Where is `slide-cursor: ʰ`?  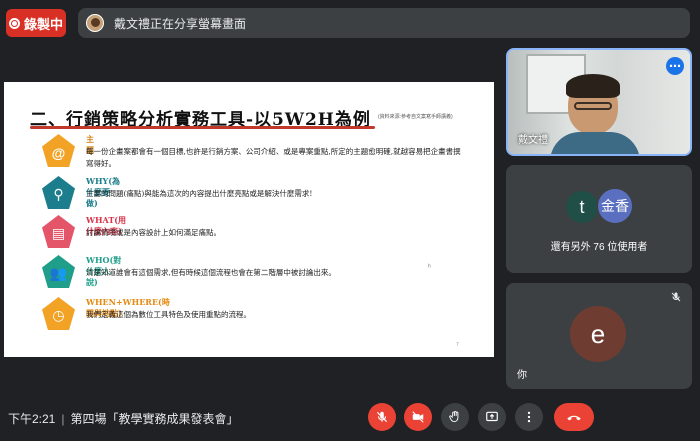
slide-cursor: ʰ is located at coordinates (429, 267).